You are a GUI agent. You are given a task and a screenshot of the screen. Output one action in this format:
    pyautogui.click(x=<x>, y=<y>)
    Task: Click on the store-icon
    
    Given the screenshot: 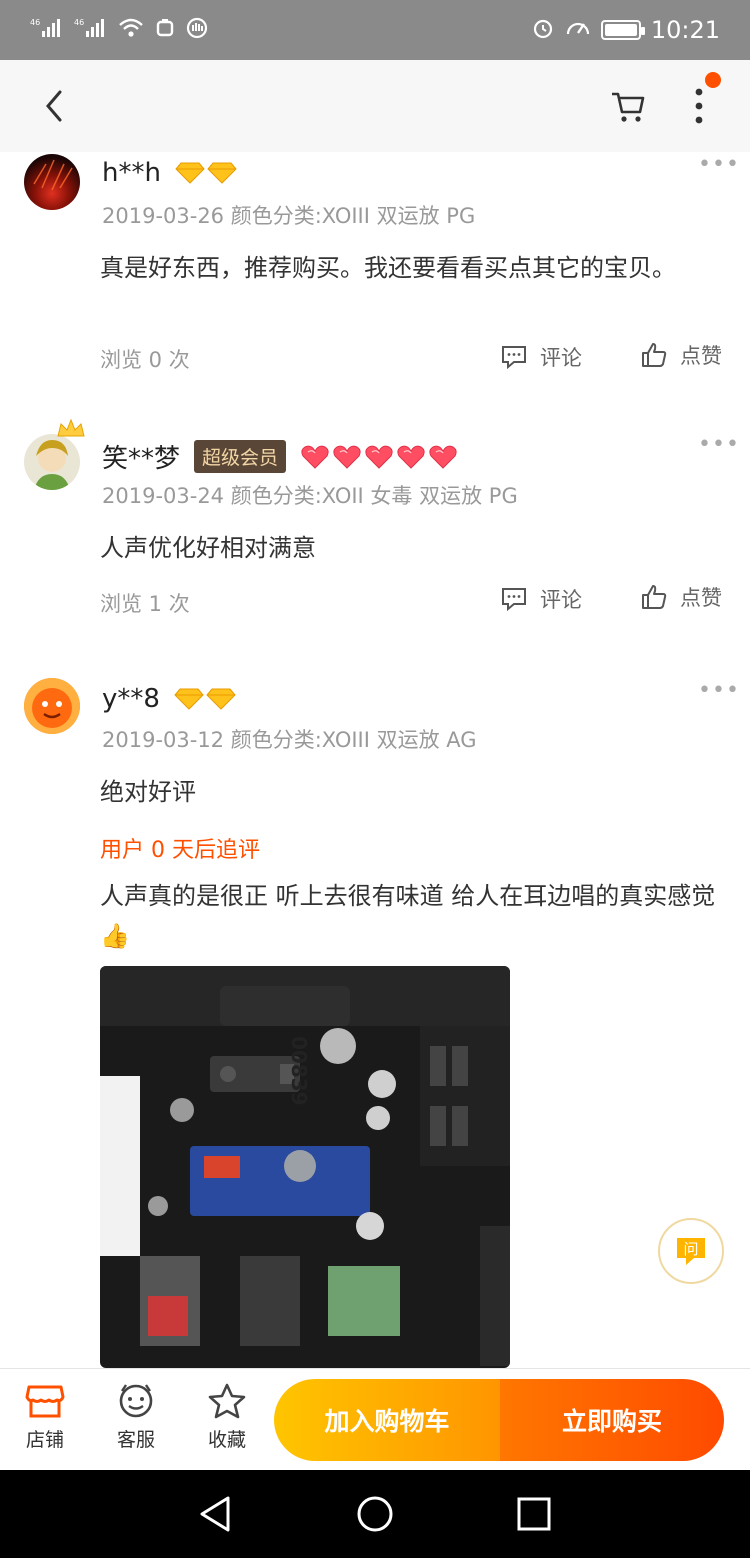 What is the action you would take?
    pyautogui.click(x=45, y=1401)
    